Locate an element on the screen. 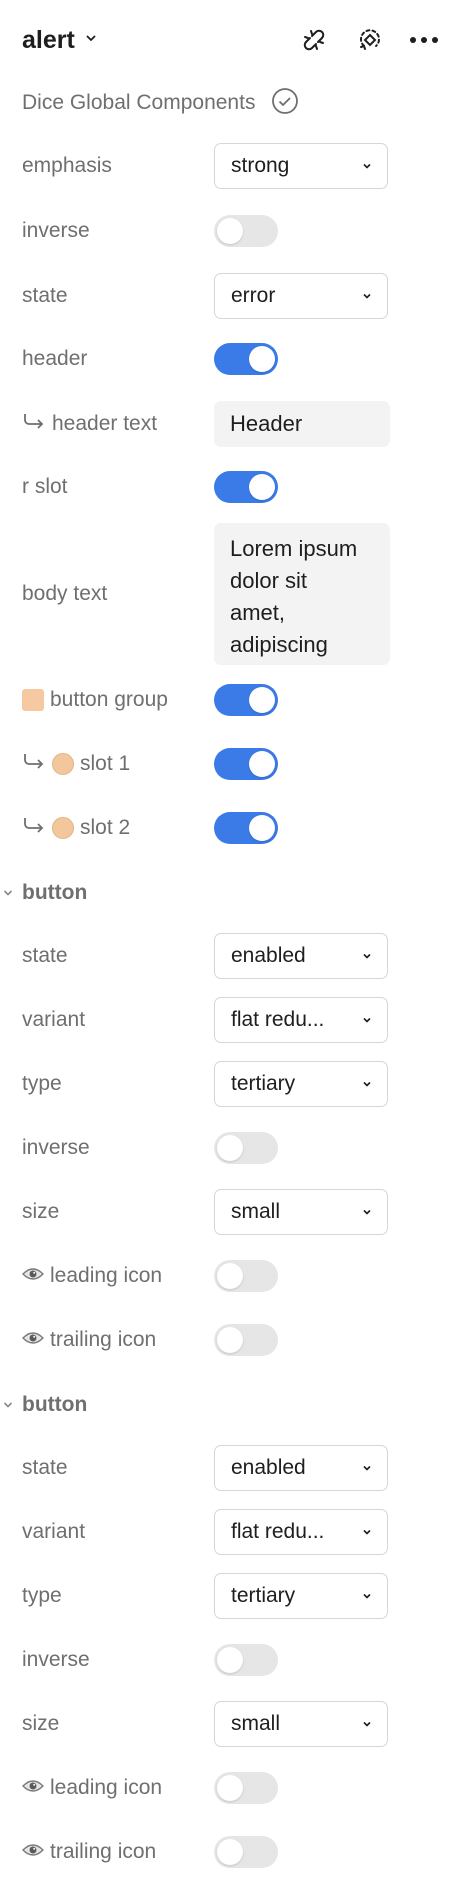  prop-row-type: type tertiary is located at coordinates (233, 1596).